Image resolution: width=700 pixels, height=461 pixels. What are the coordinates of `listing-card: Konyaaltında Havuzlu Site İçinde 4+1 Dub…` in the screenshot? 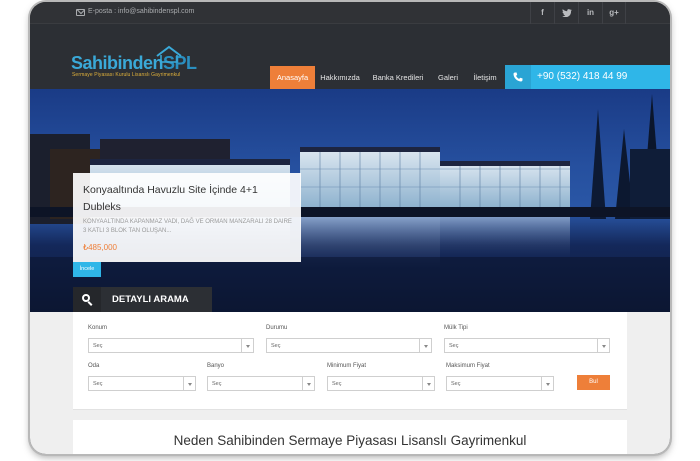 It's located at (187, 217).